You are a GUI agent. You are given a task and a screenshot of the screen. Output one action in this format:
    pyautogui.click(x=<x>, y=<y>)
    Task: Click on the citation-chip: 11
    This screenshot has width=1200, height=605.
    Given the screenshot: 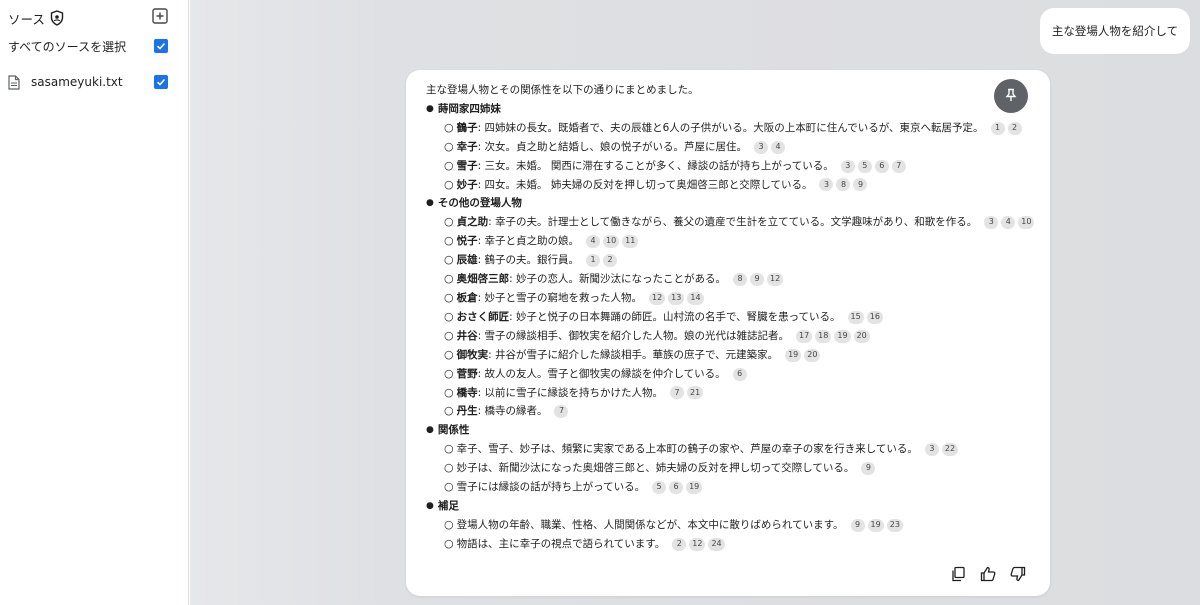 What is the action you would take?
    pyautogui.click(x=630, y=242)
    